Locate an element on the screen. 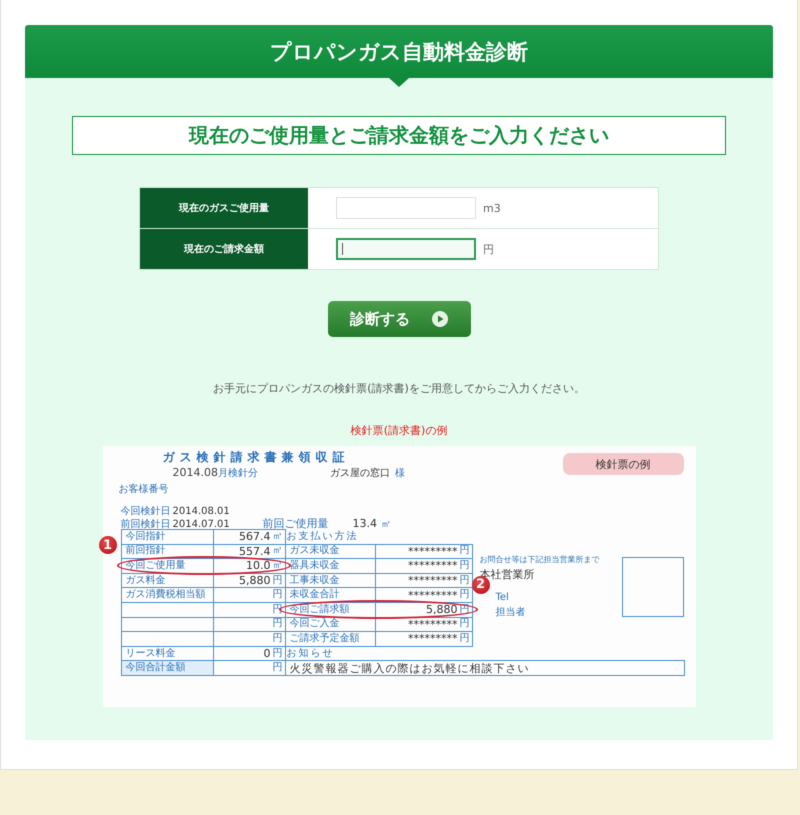 This screenshot has height=815, width=800. date-label: 今回検針日 is located at coordinates (145, 511).